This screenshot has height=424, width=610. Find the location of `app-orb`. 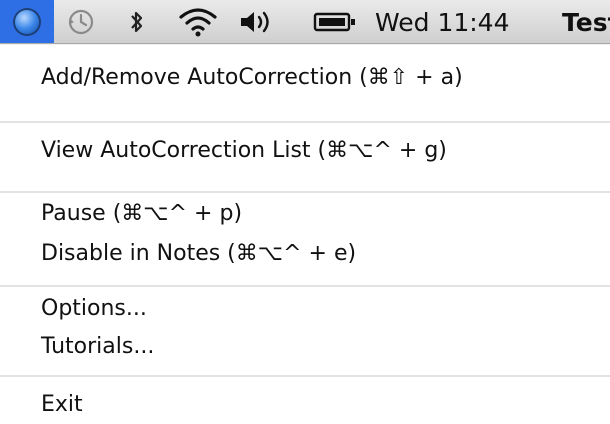

app-orb is located at coordinates (27, 22).